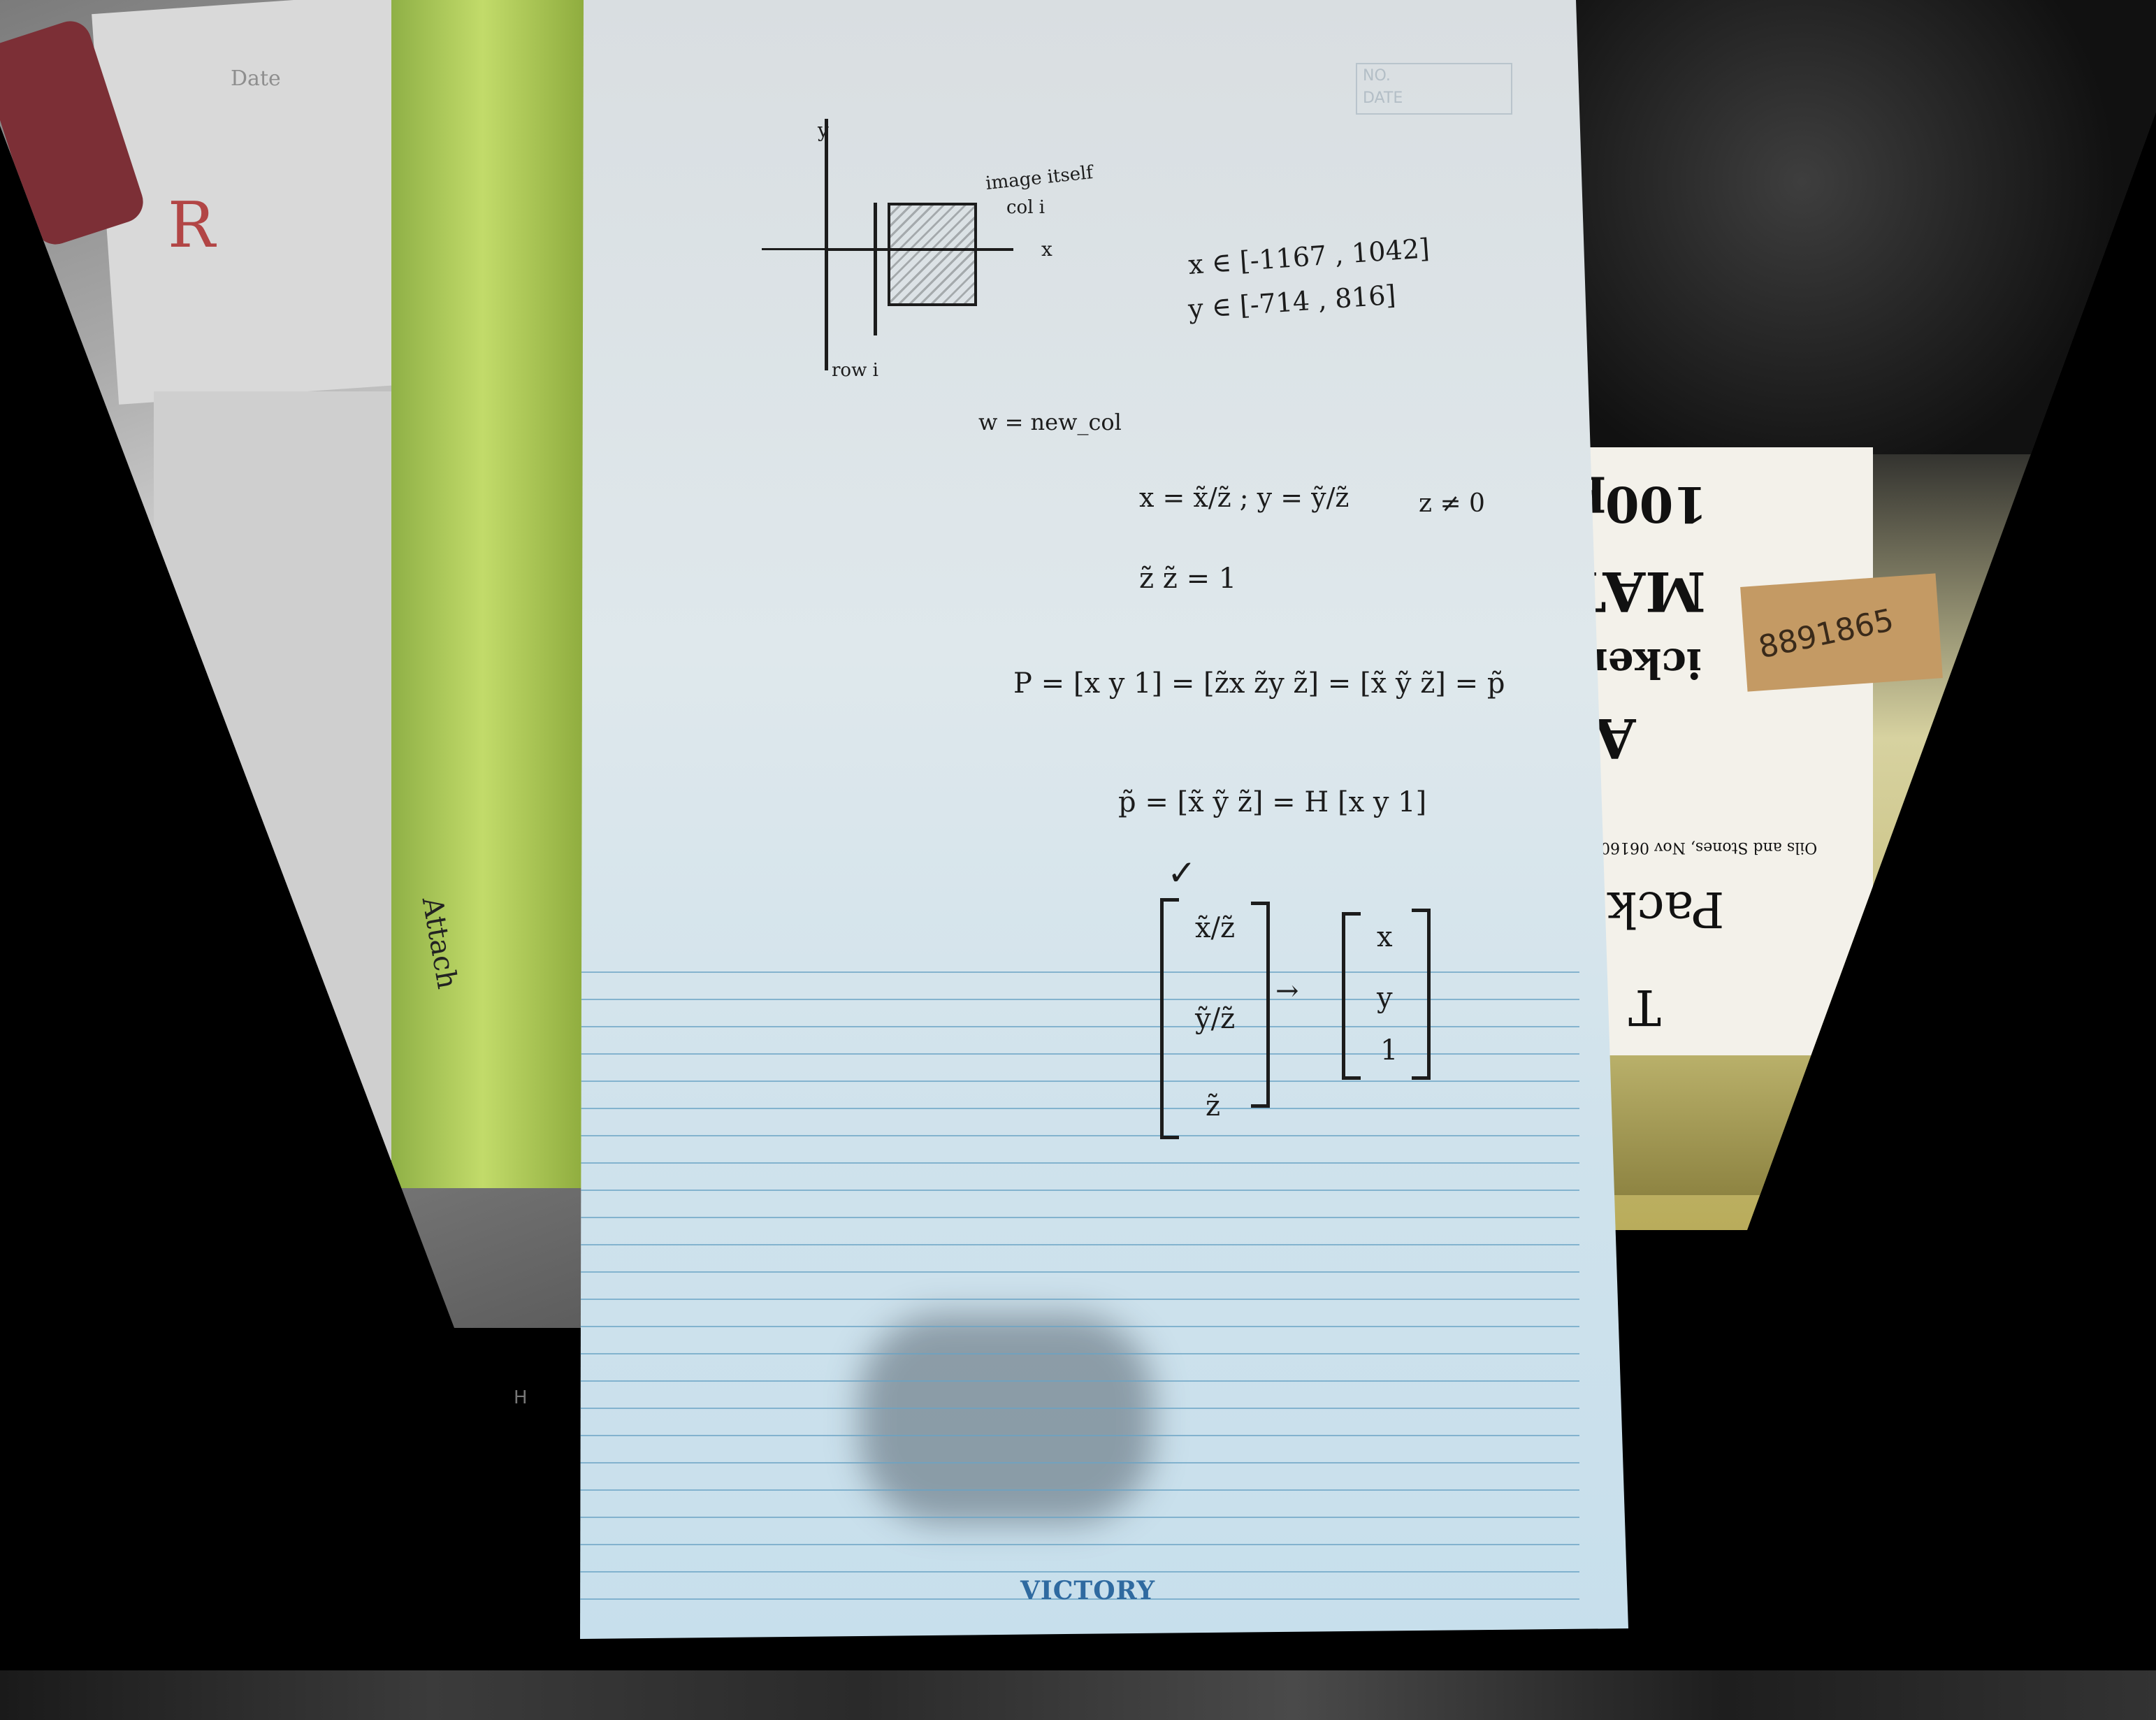 The height and width of the screenshot is (1720, 2156). Describe the element at coordinates (1385, 998) in the screenshot. I see `right-vector-entry: y` at that location.